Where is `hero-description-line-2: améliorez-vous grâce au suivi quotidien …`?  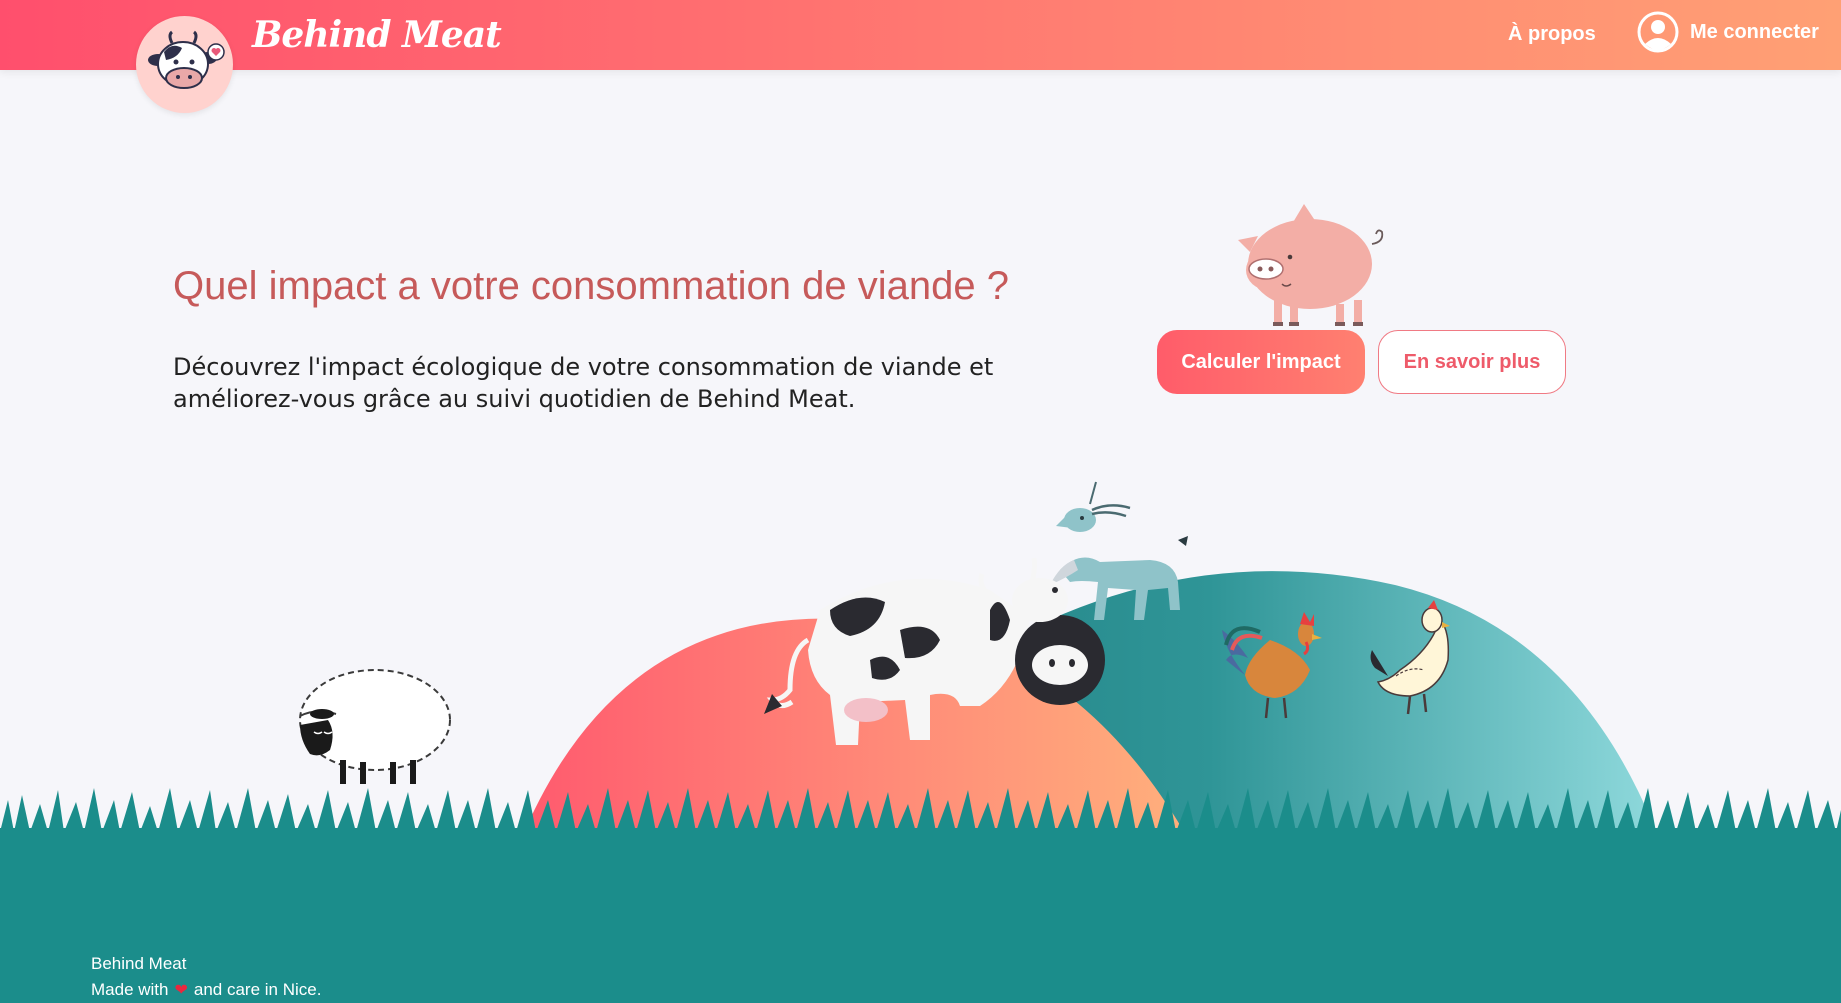
hero-description-line-2: améliorez-vous grâce au suivi quotidien … is located at coordinates (514, 399).